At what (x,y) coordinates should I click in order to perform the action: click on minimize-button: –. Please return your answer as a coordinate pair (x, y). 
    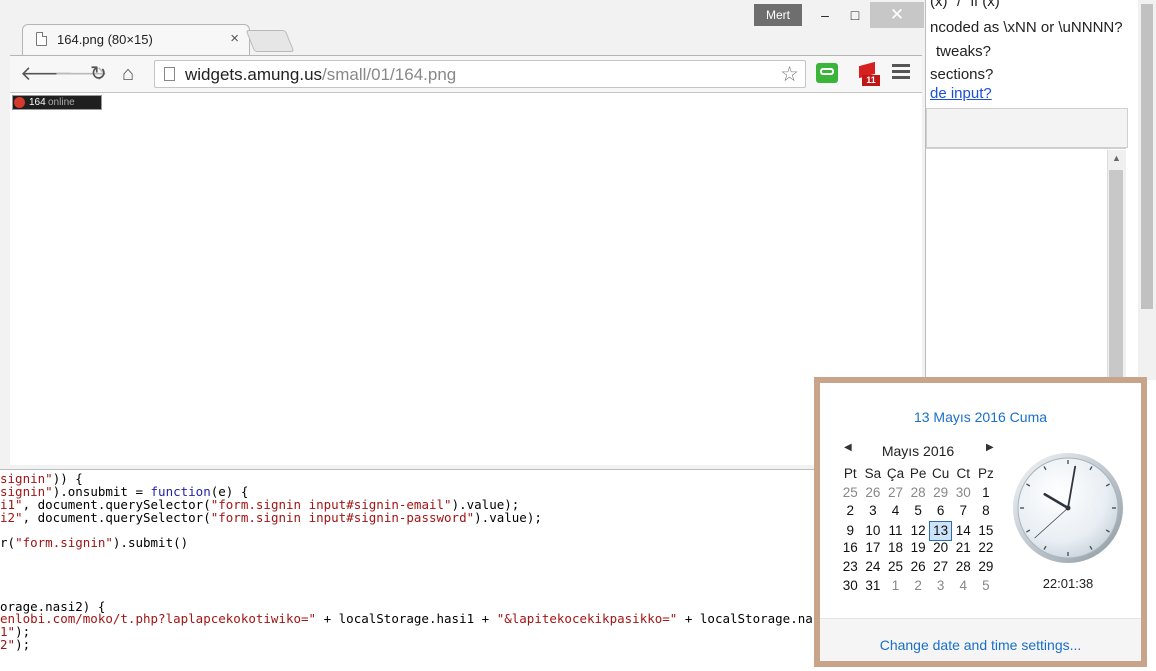
    Looking at the image, I should click on (825, 15).